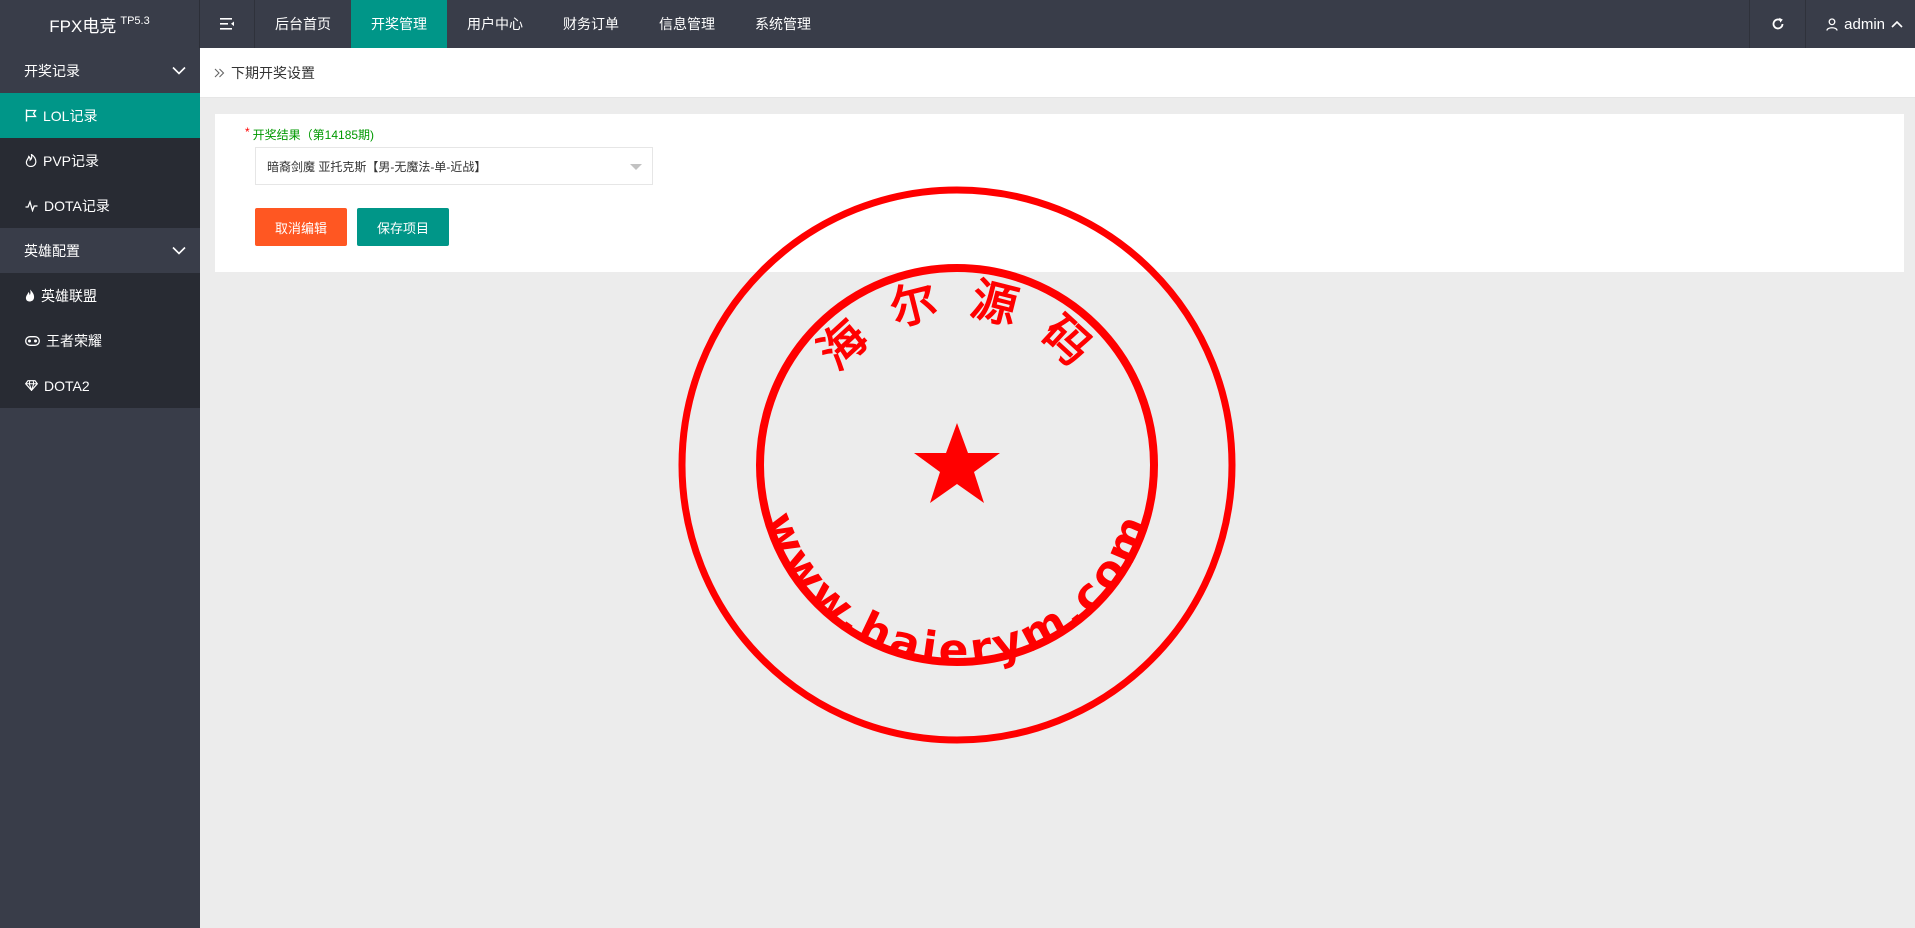 This screenshot has height=928, width=1915. Describe the element at coordinates (591, 24) in the screenshot. I see `nav-finance-orders: 财务订单` at that location.